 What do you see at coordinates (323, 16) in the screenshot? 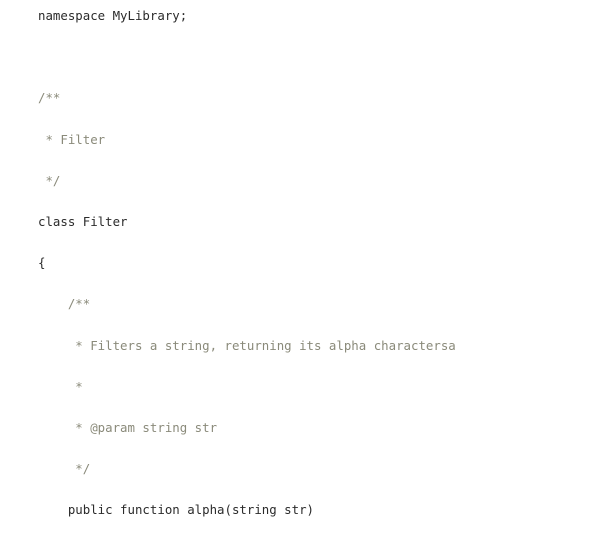
I see `code-line: namespace MyLibrary;` at bounding box center [323, 16].